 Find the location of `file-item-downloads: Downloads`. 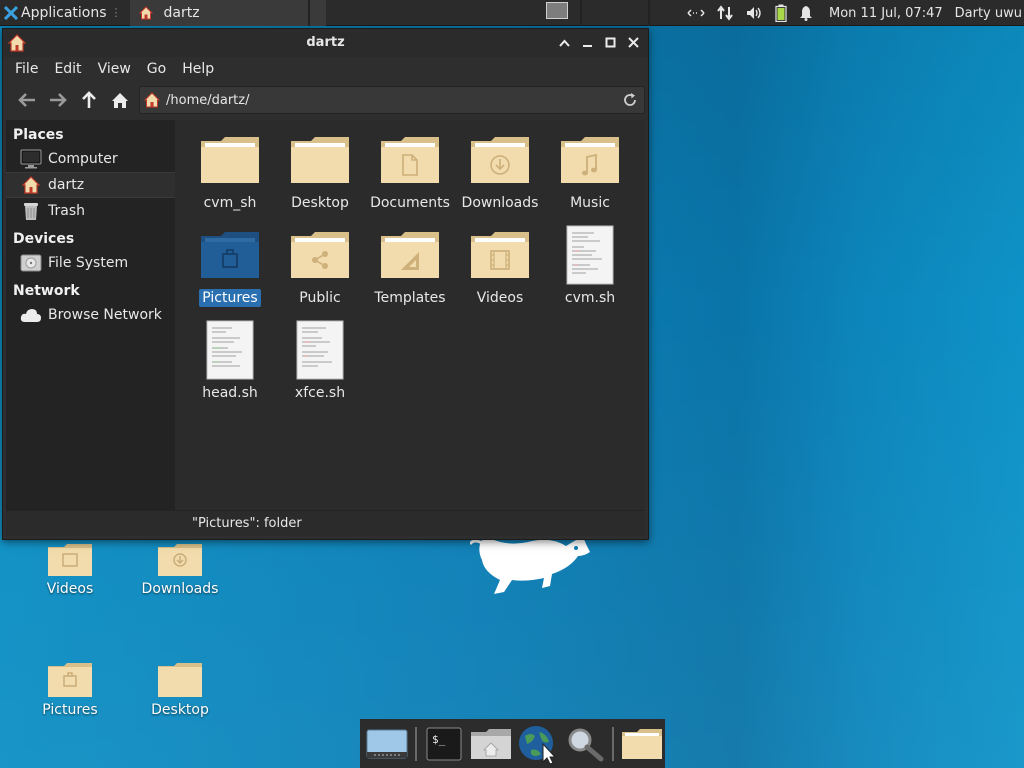

file-item-downloads: Downloads is located at coordinates (500, 177).